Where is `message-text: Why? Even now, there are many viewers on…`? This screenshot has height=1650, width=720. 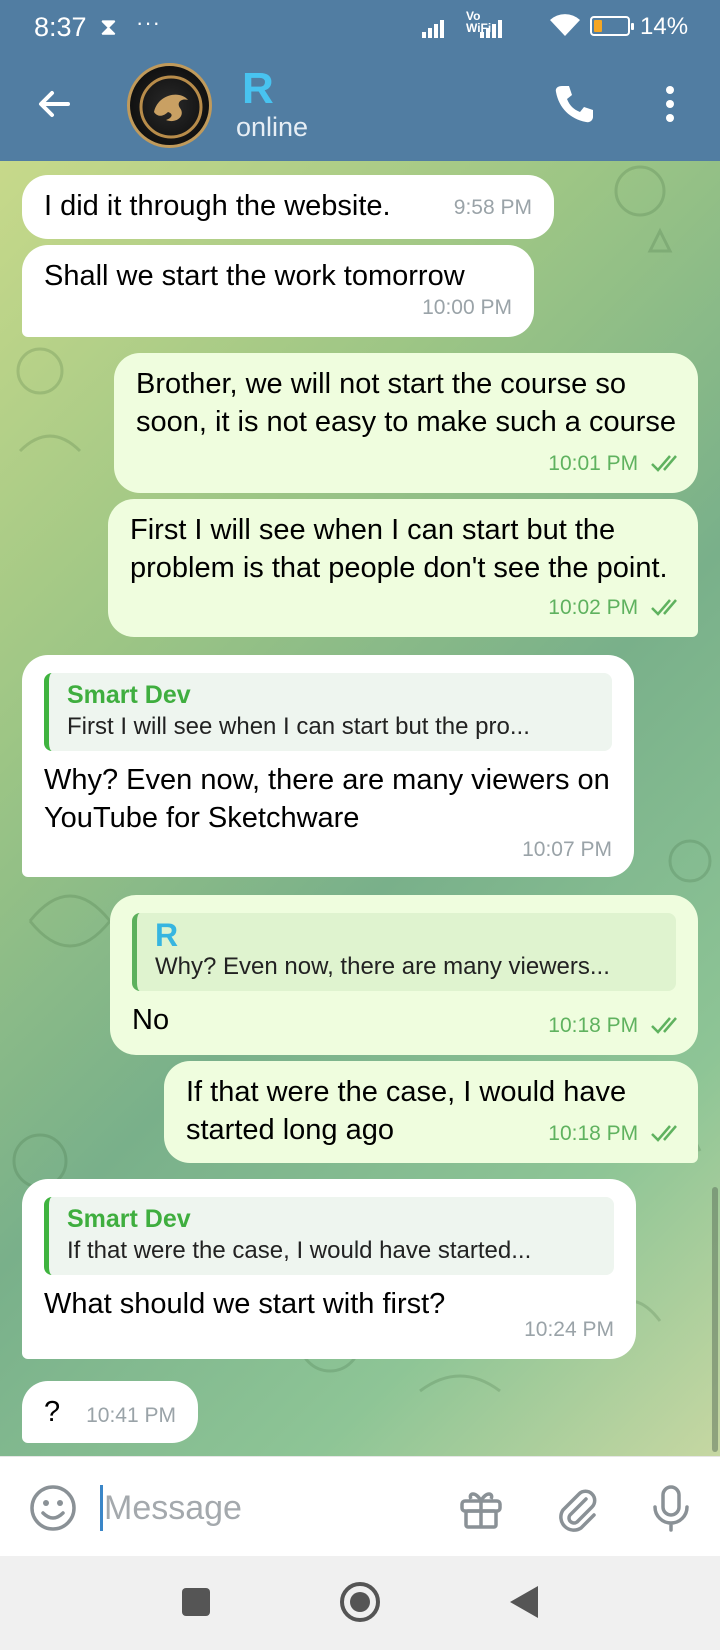
message-text: Why? Even now, there are many viewers on… is located at coordinates (327, 799).